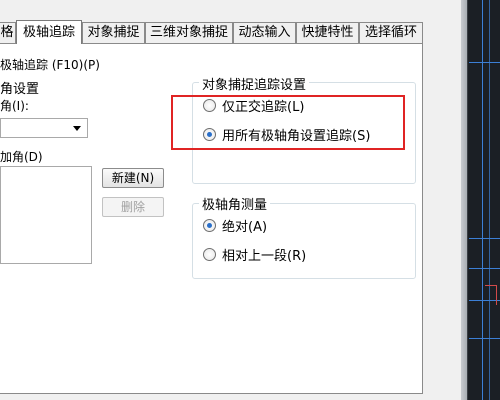  I want to click on tab-quick-properties: 快捷特性, so click(327, 32).